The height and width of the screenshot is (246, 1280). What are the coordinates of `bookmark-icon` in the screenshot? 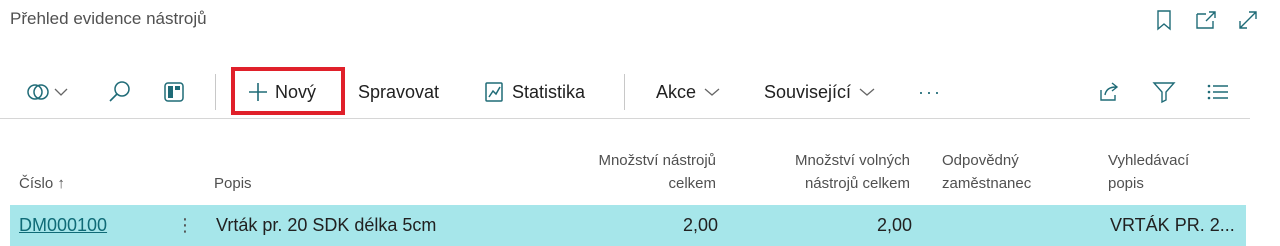 It's located at (1164, 20).